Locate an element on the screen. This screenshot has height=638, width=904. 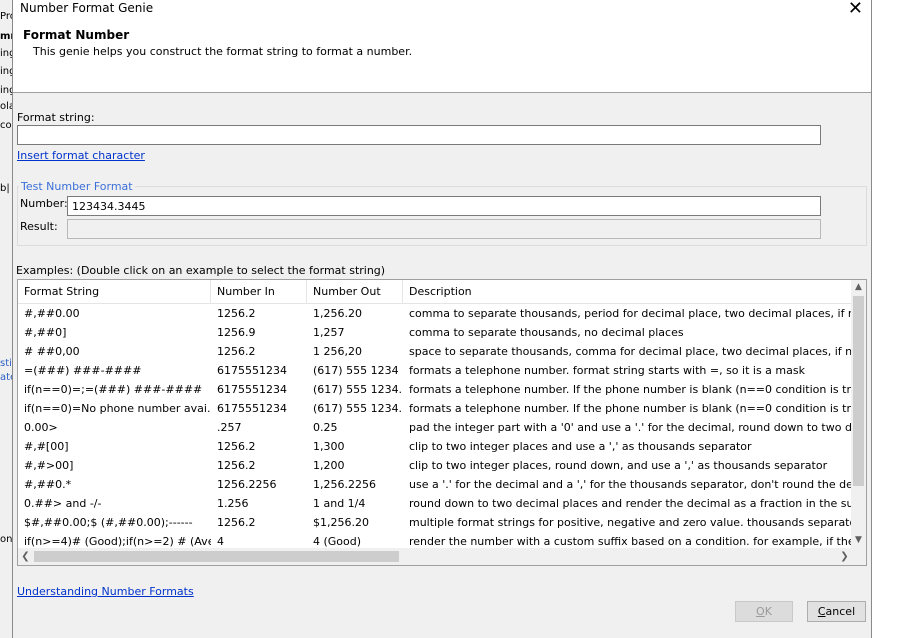
scroll-right-icon: ❯ is located at coordinates (844, 556).